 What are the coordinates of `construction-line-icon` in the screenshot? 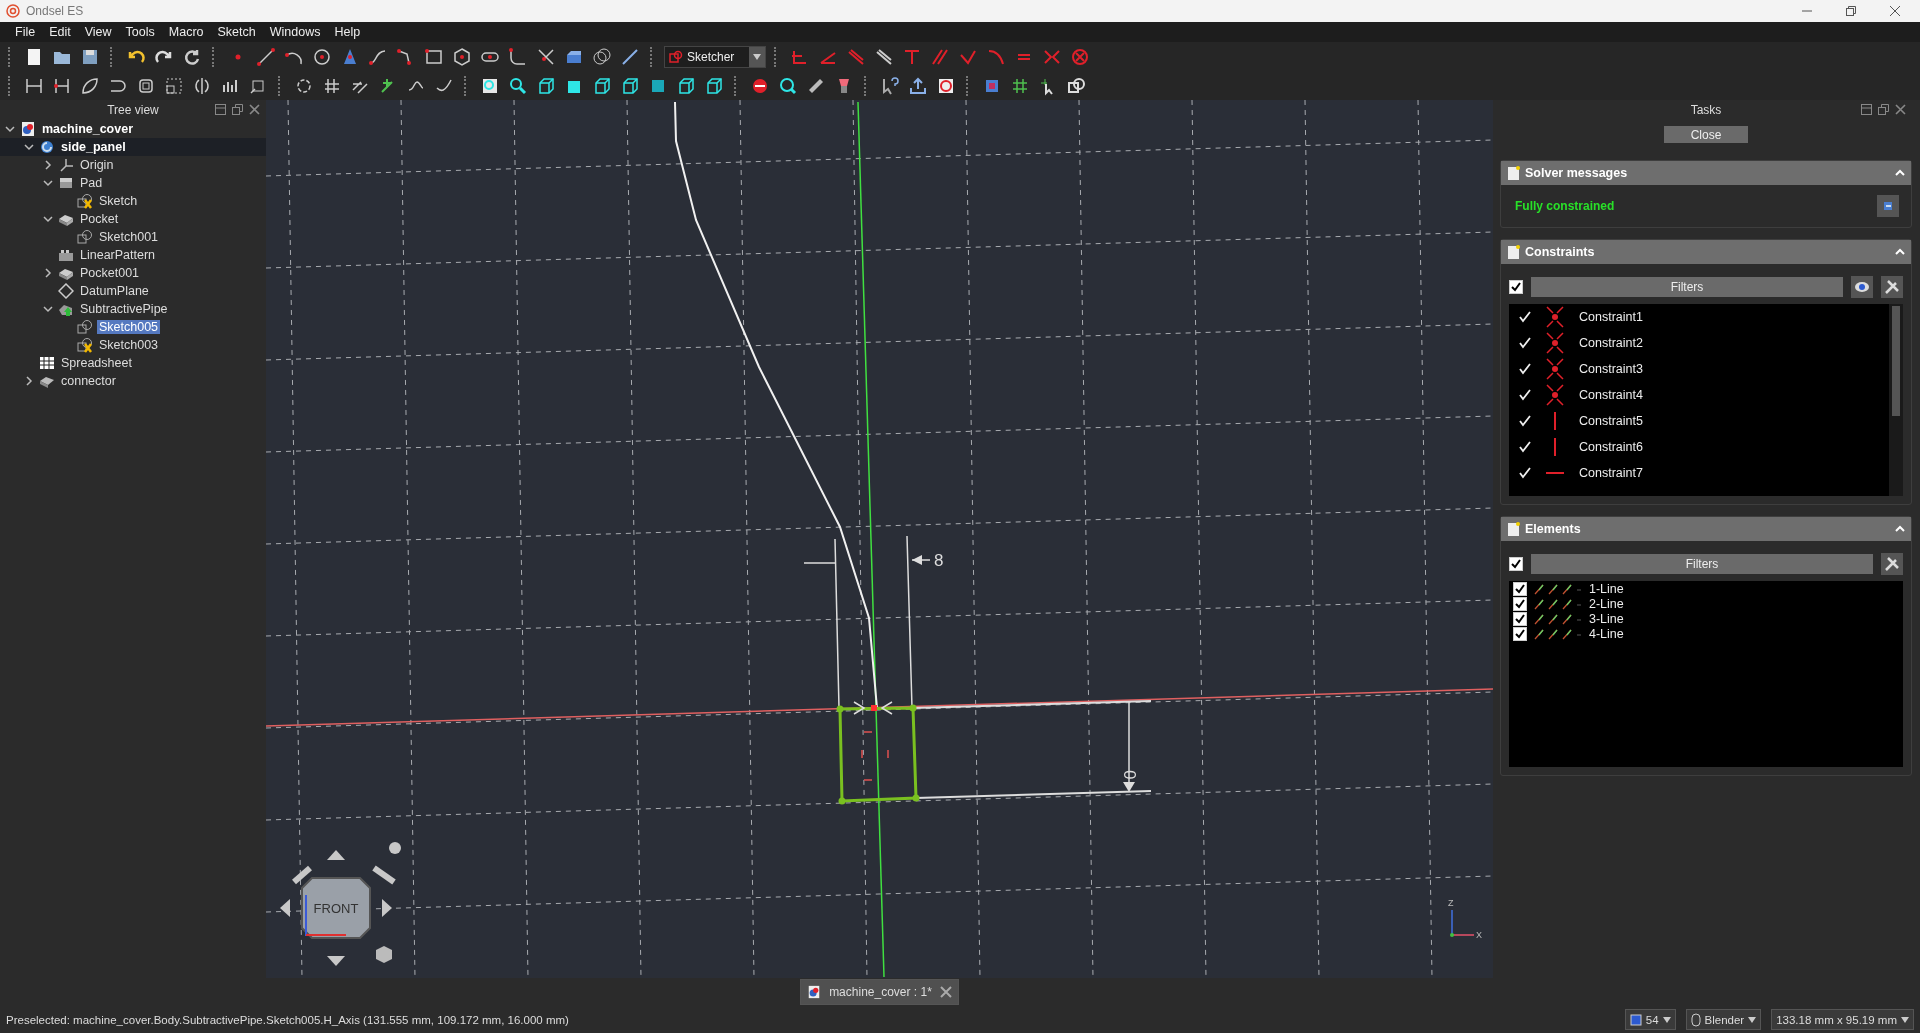 It's located at (630, 56).